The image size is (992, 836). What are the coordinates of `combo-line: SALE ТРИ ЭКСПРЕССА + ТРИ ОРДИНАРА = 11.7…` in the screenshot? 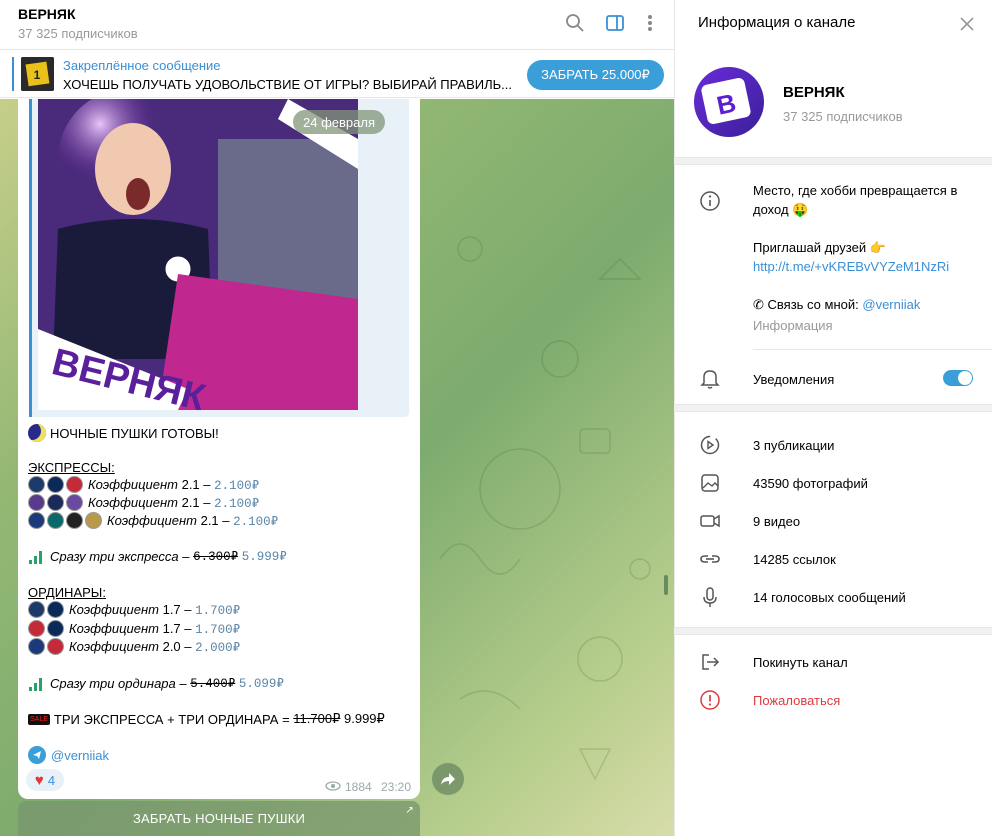 It's located at (206, 719).